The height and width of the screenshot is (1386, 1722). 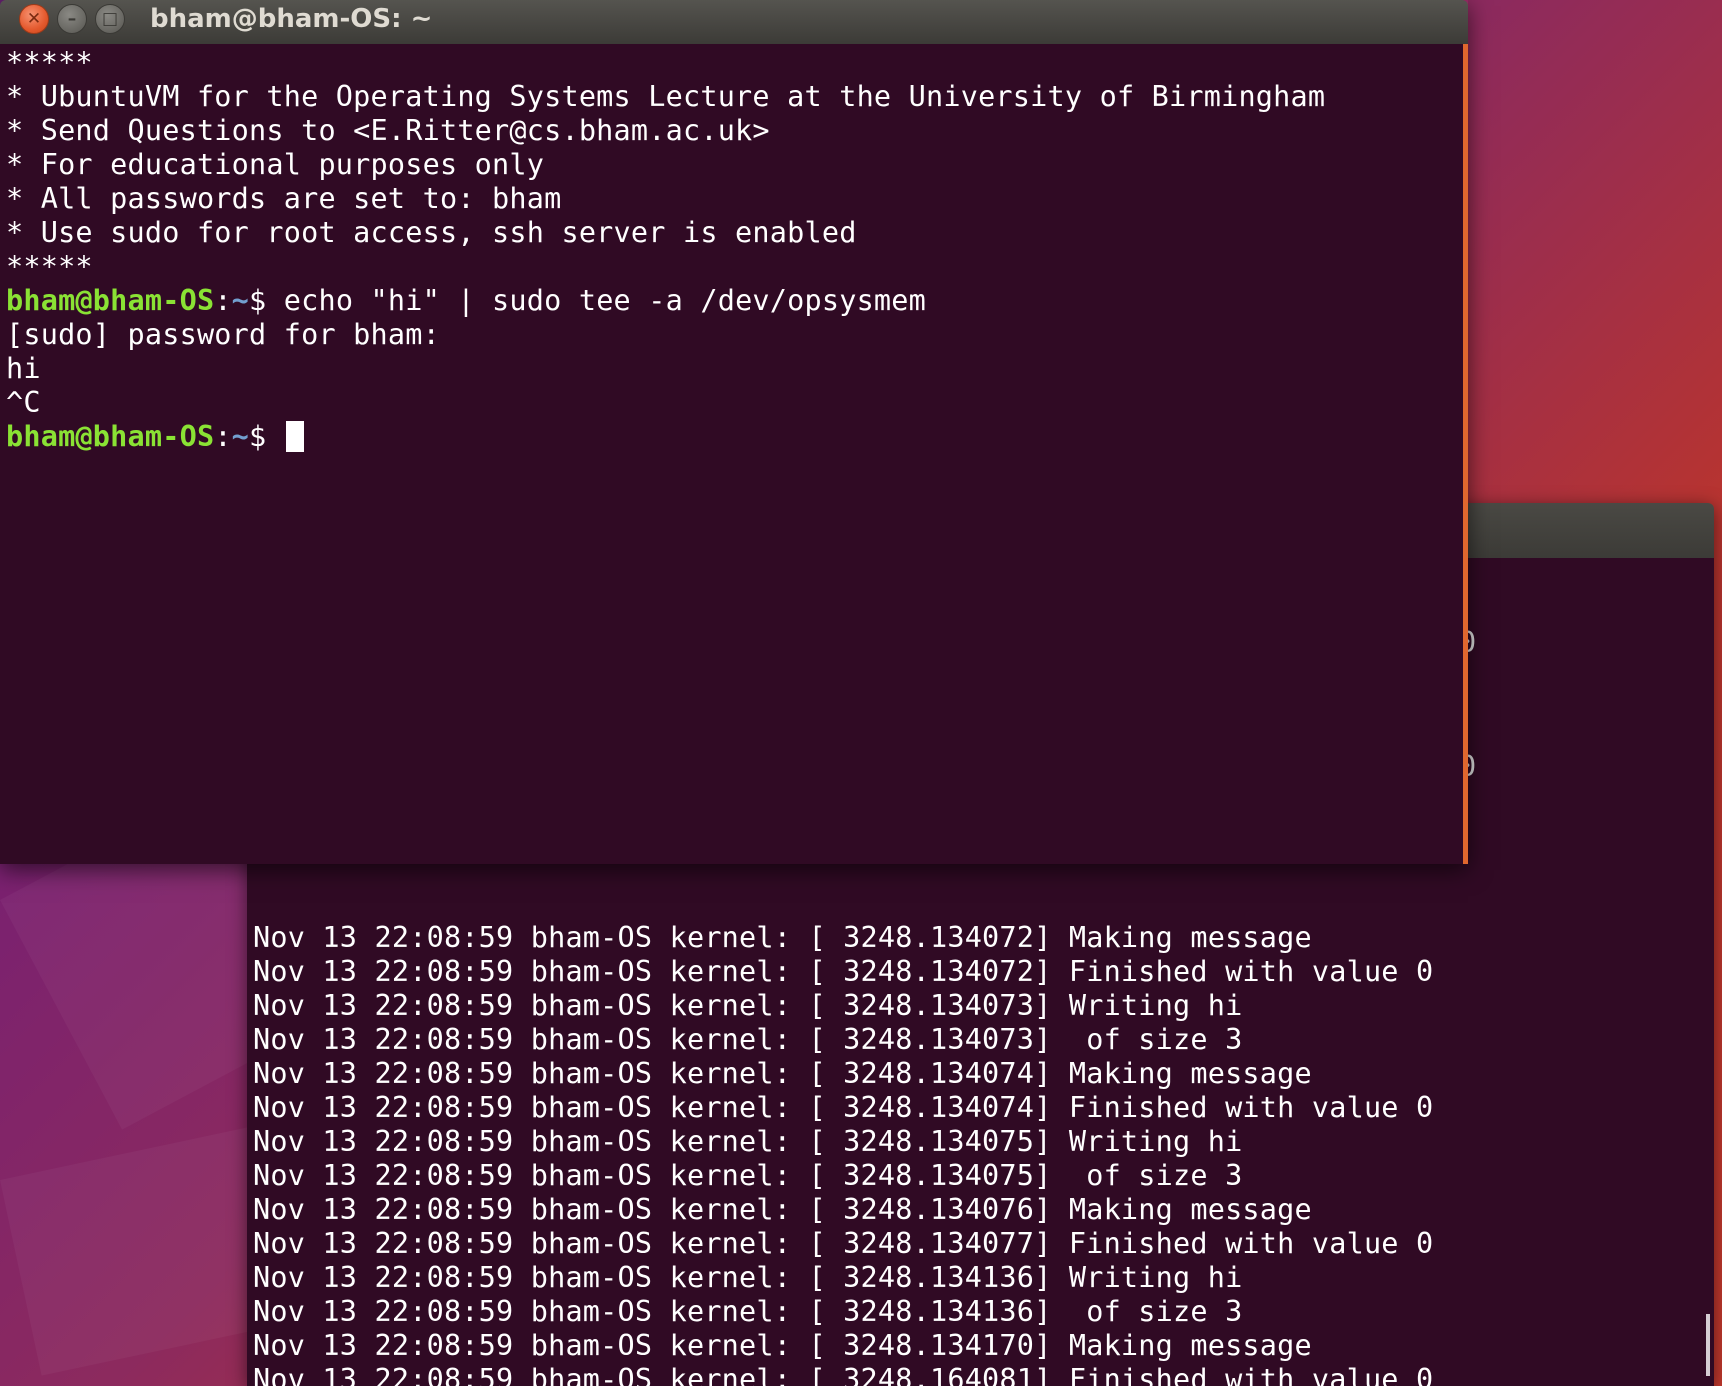 I want to click on minimize-icon: –, so click(x=72, y=19).